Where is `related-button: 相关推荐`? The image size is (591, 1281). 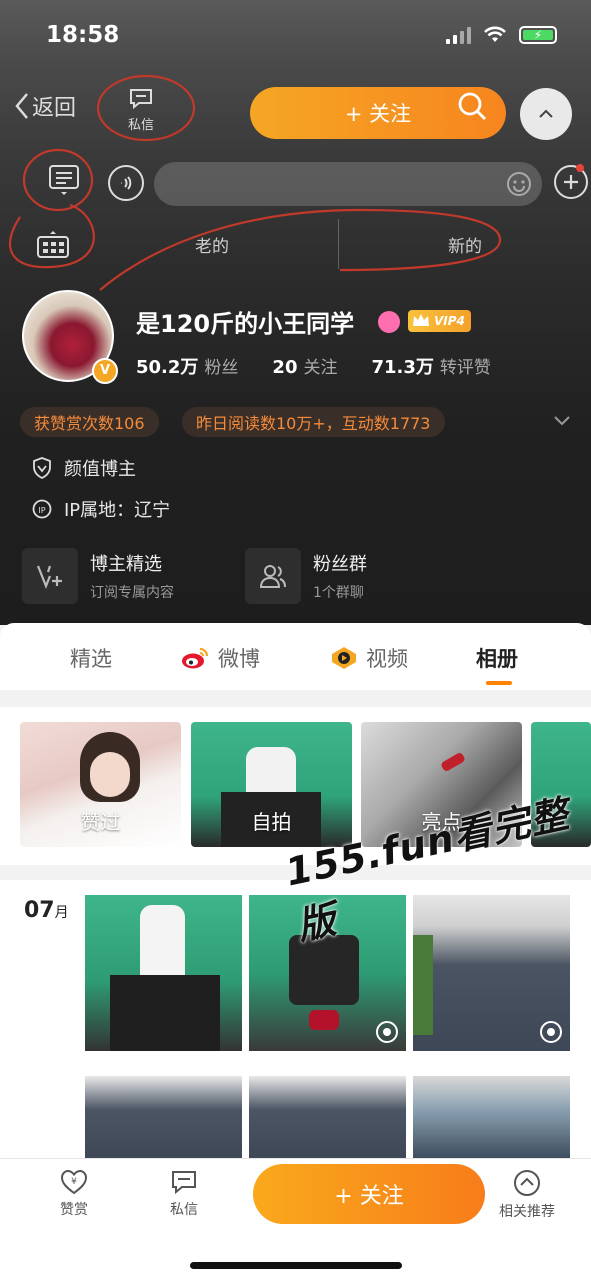 related-button: 相关推荐 is located at coordinates (527, 1195).